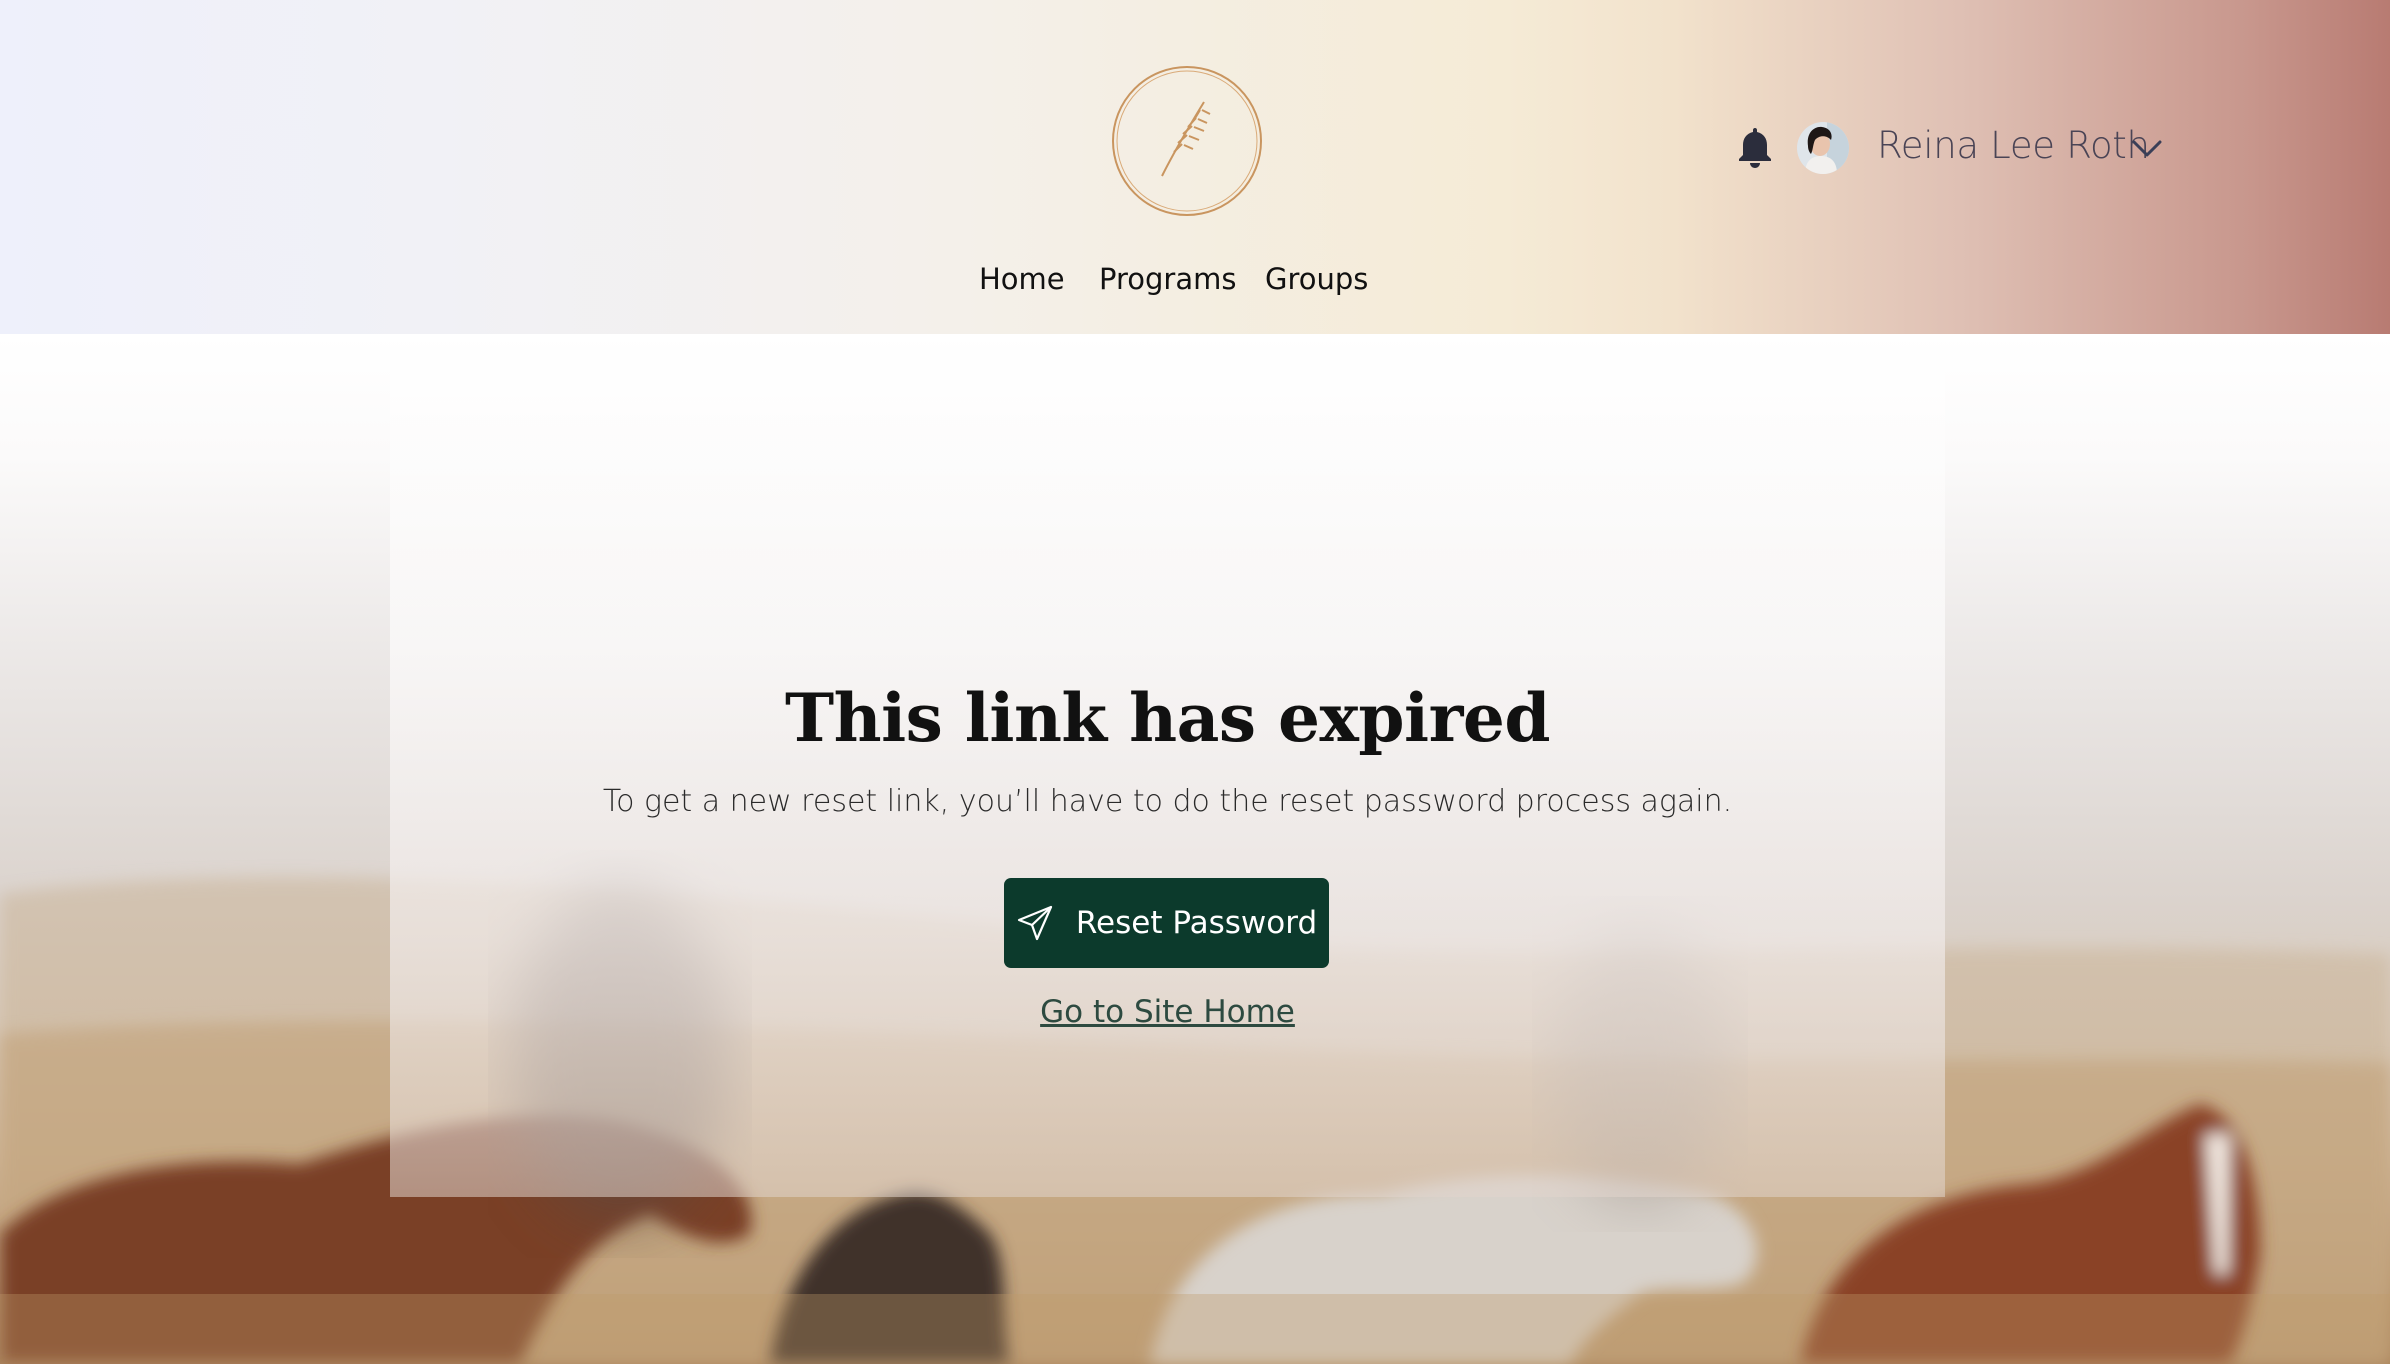 The image size is (2390, 1364). I want to click on send-icon, so click(1034, 923).